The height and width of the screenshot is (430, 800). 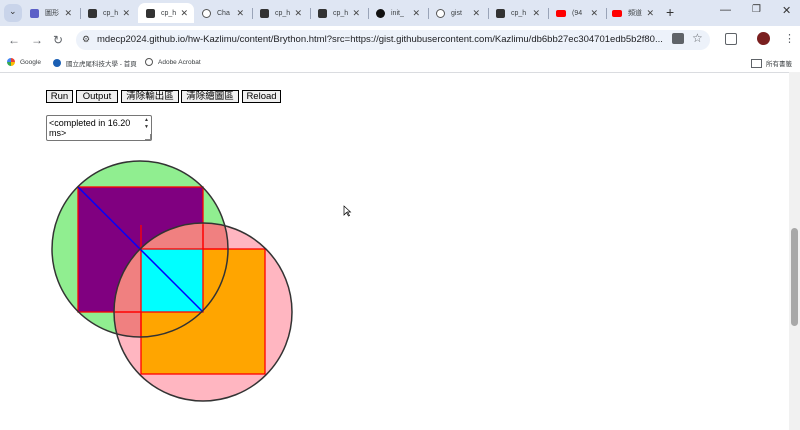 What do you see at coordinates (794, 277) in the screenshot?
I see `scrollbar-thumb` at bounding box center [794, 277].